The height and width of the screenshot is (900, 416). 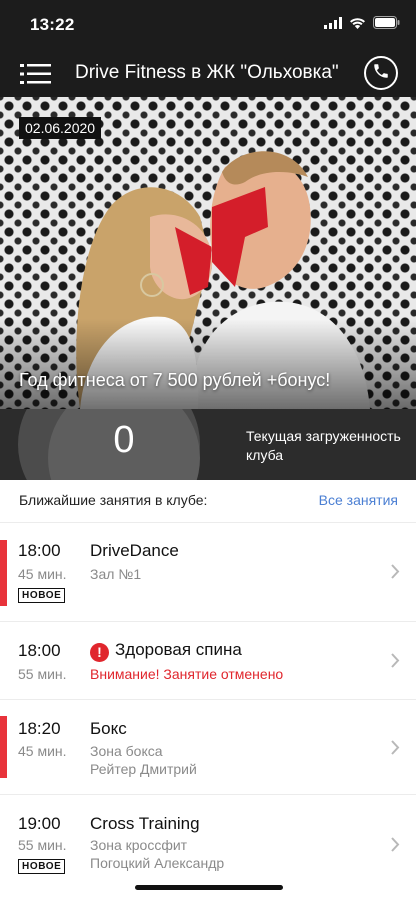 I want to click on signal-icon, so click(x=333, y=25).